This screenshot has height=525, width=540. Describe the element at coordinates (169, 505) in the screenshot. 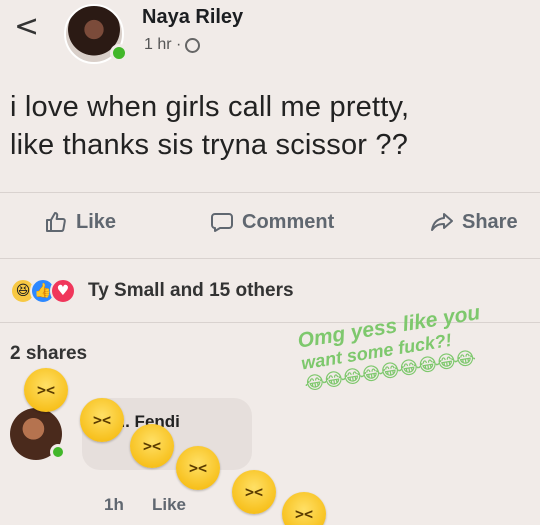

I see `comment-like-button: Like` at that location.